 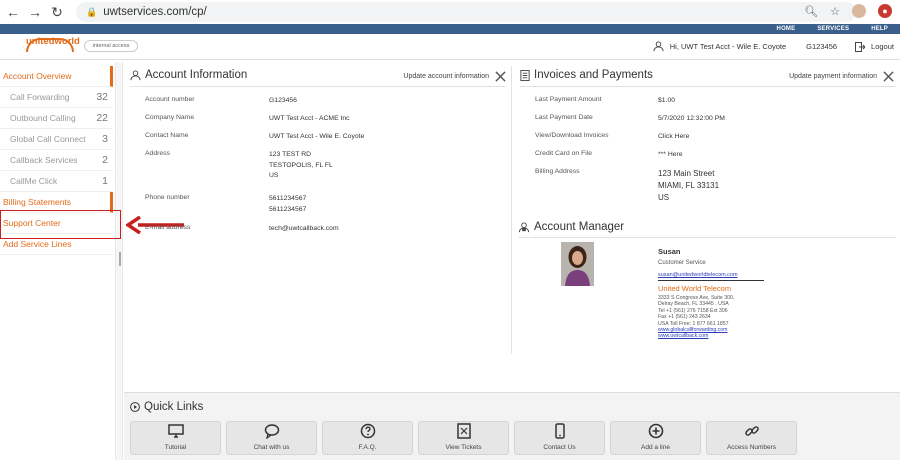 What do you see at coordinates (525, 75) in the screenshot?
I see `document-icon` at bounding box center [525, 75].